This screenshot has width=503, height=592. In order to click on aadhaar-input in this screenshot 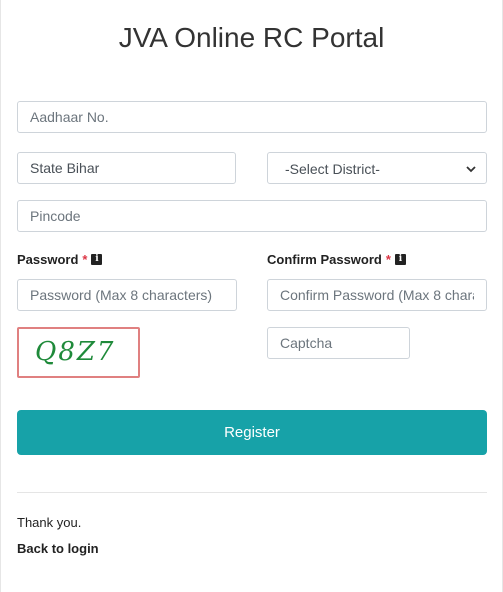, I will do `click(252, 117)`.